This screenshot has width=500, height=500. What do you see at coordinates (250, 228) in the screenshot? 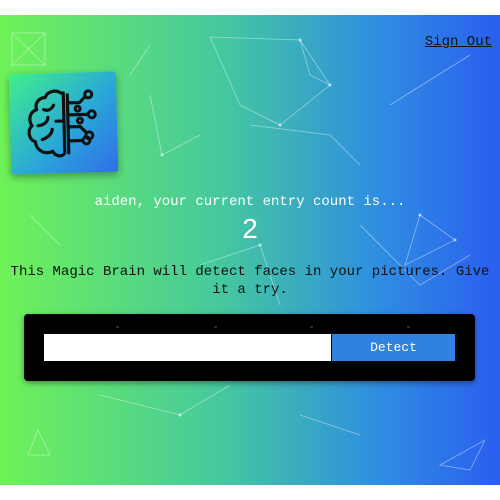
I see `entry-count-value: 2` at bounding box center [250, 228].